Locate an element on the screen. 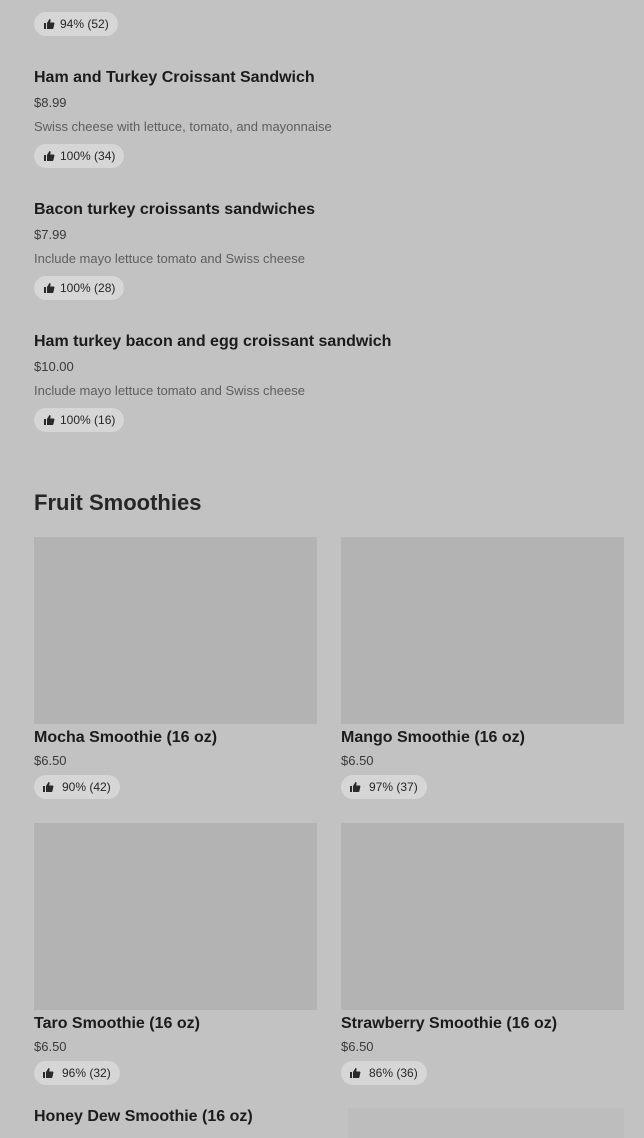  section-title: Fruit Smoothies is located at coordinates (118, 502).